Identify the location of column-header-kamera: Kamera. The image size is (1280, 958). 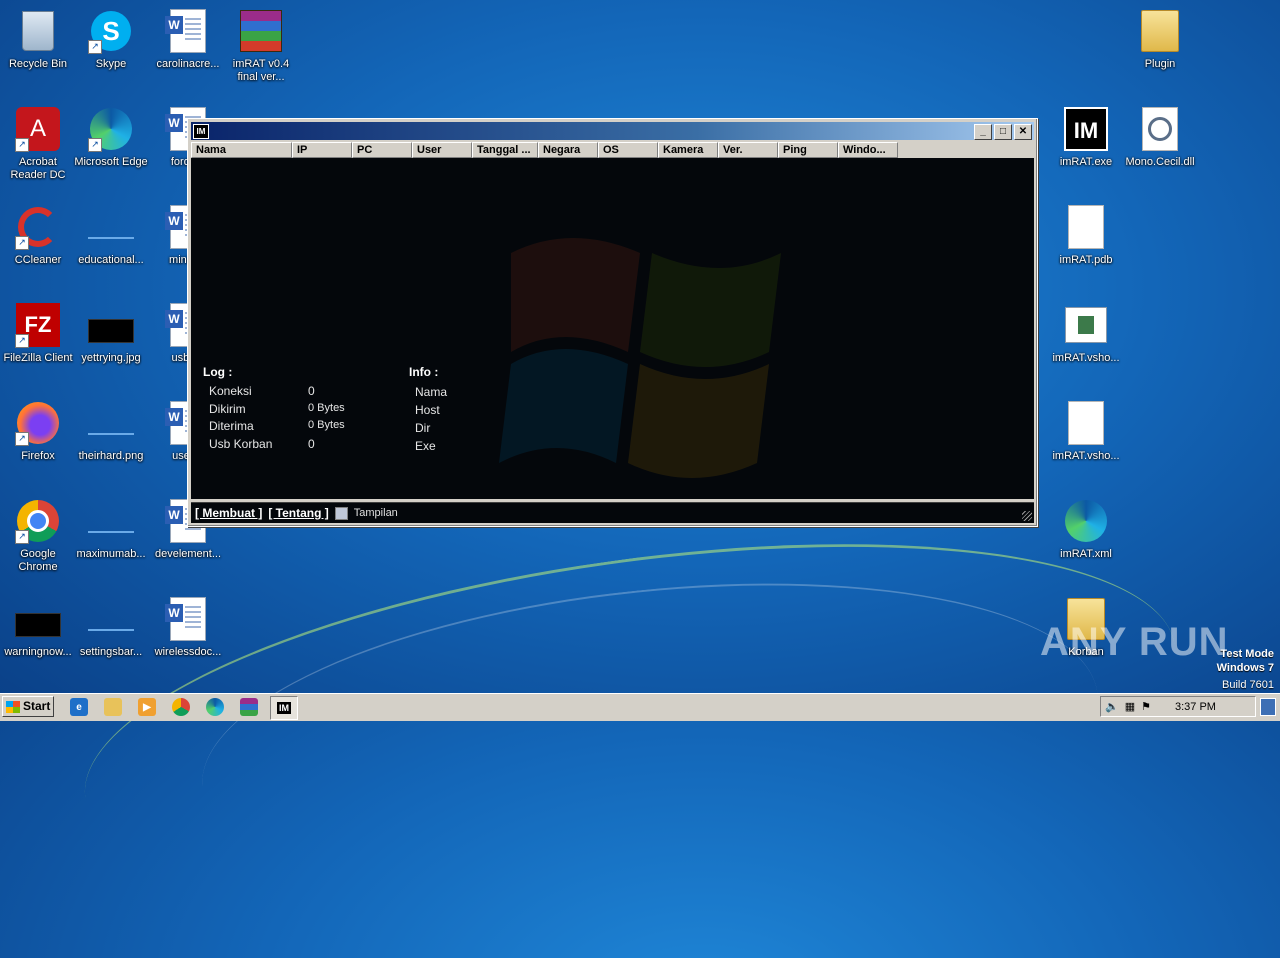
(688, 150).